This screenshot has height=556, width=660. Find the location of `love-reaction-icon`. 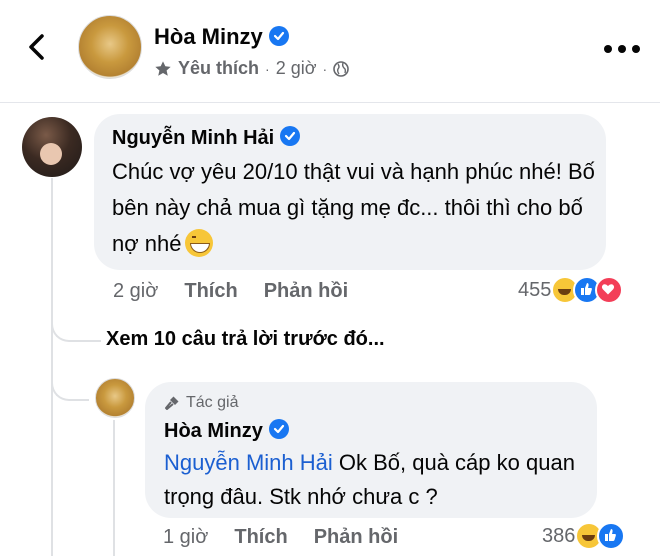

love-reaction-icon is located at coordinates (609, 290).